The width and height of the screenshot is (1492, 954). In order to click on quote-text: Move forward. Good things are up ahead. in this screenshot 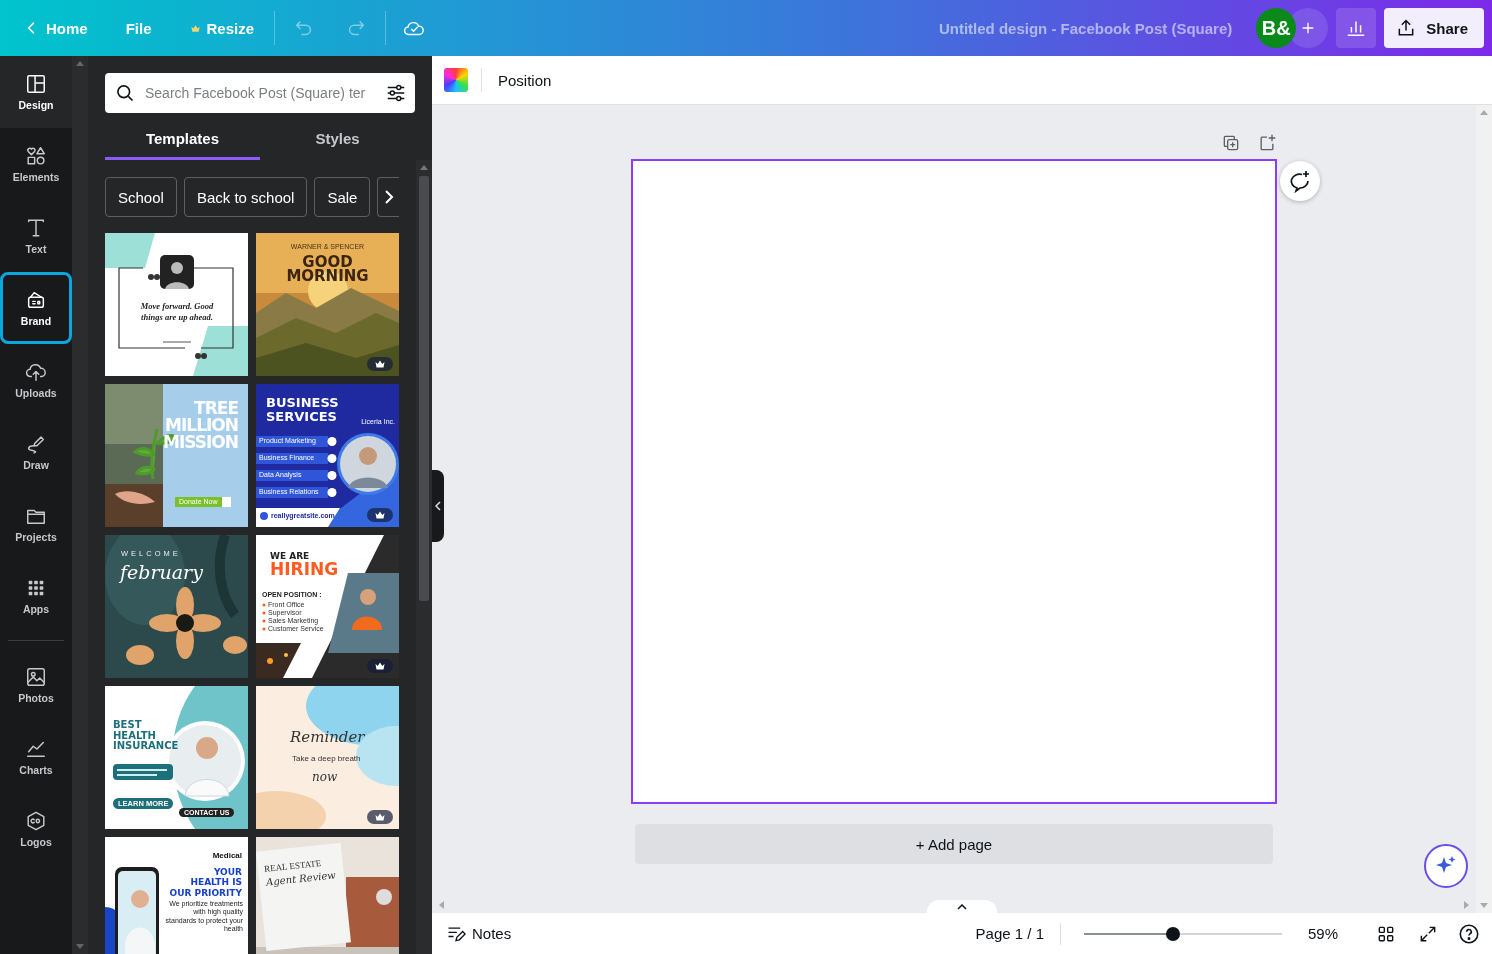, I will do `click(177, 312)`.